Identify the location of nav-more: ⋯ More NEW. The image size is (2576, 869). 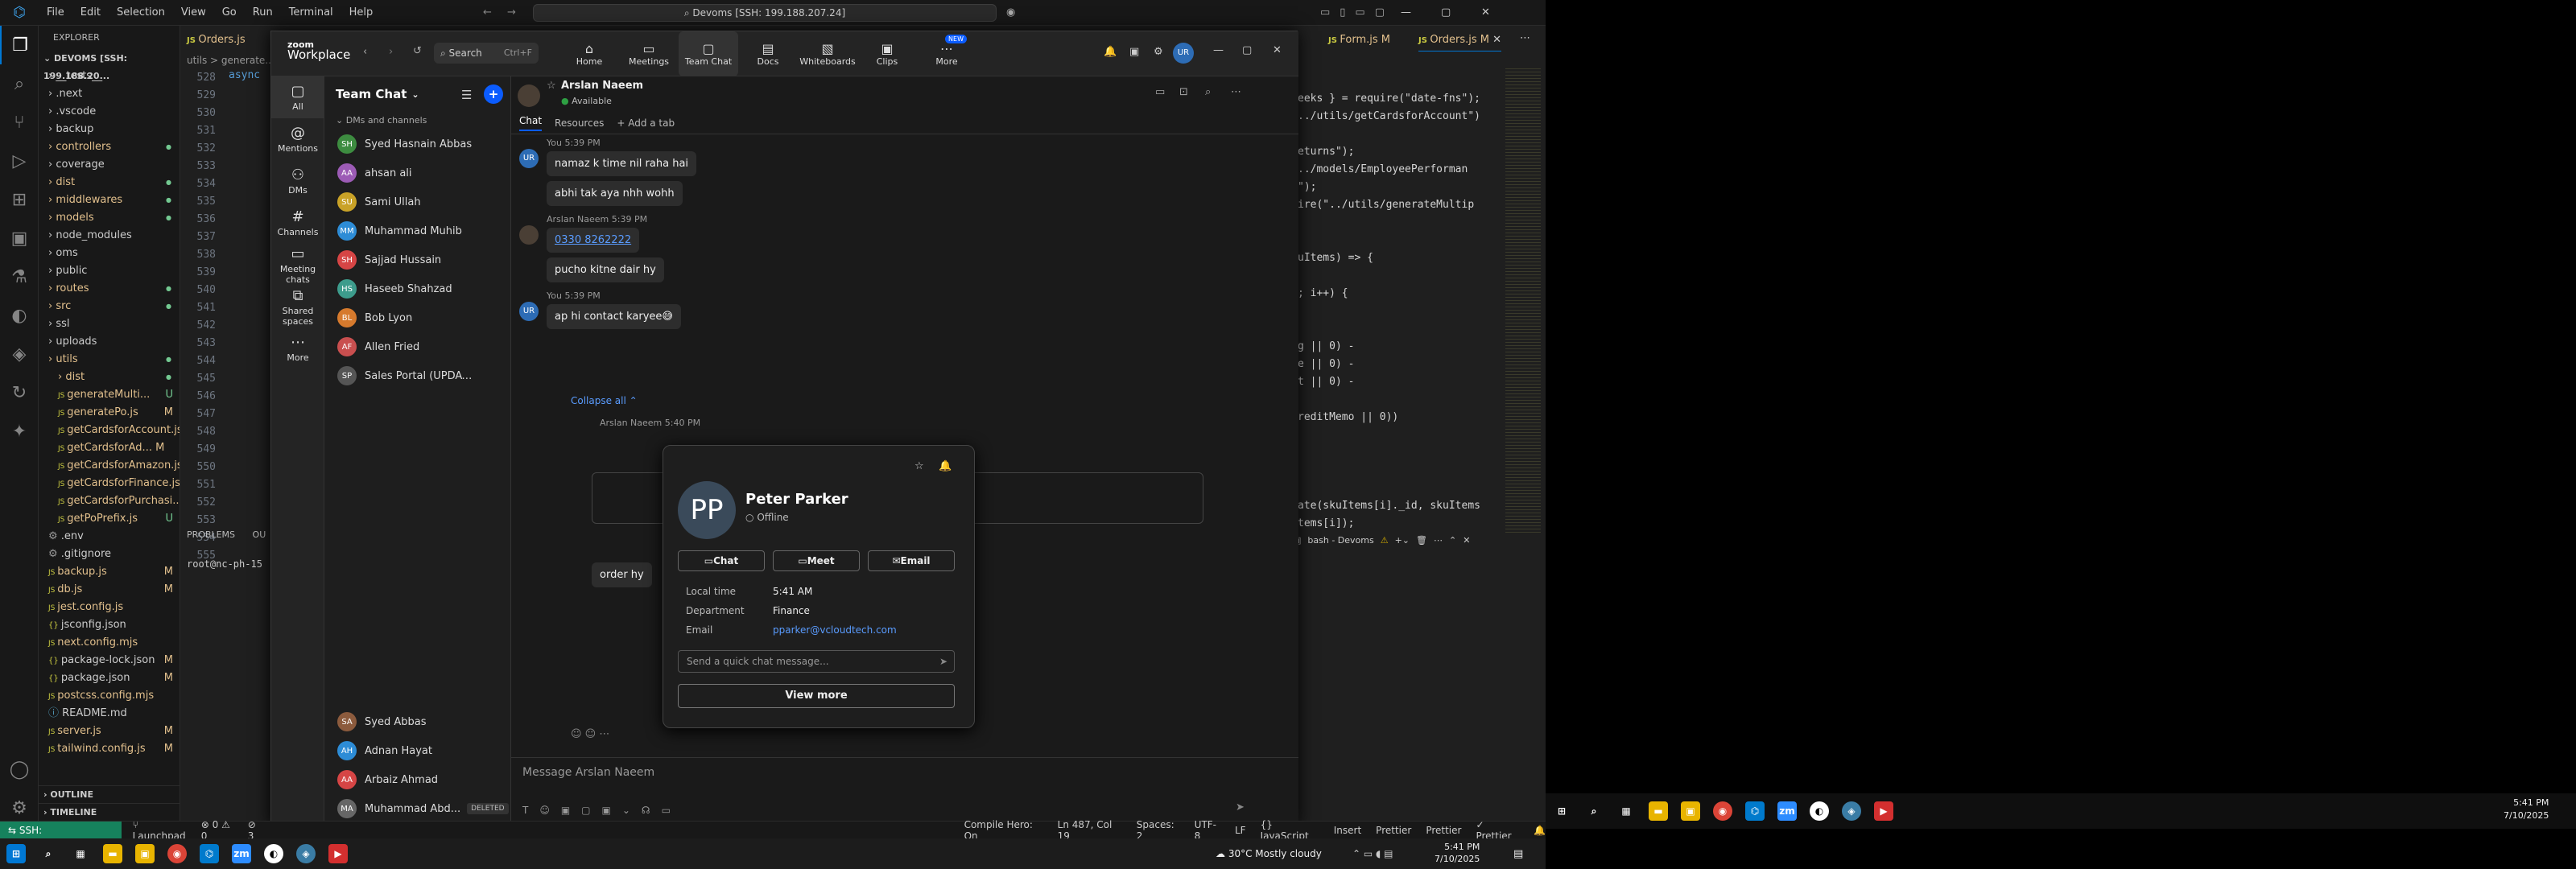
(946, 53).